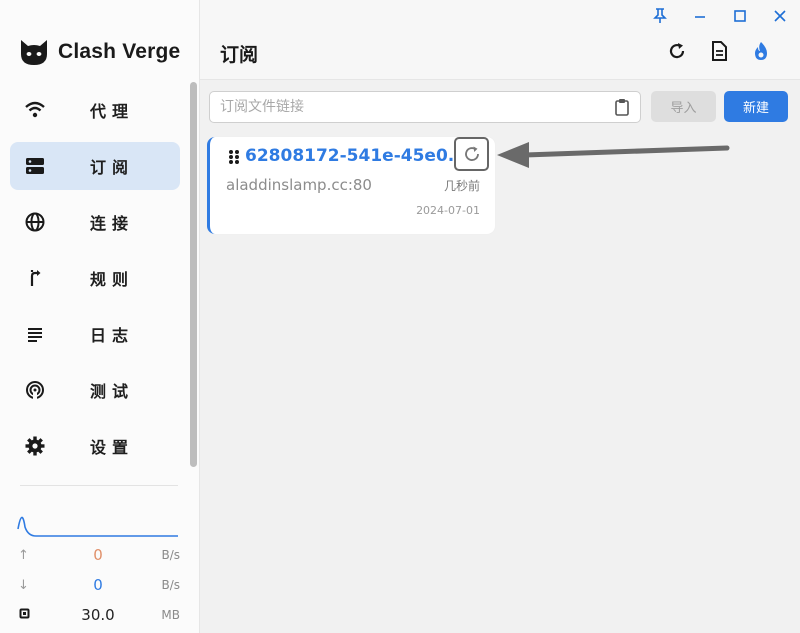 This screenshot has height=633, width=800. Describe the element at coordinates (112, 223) in the screenshot. I see `sidebar-item-label: 连接` at that location.